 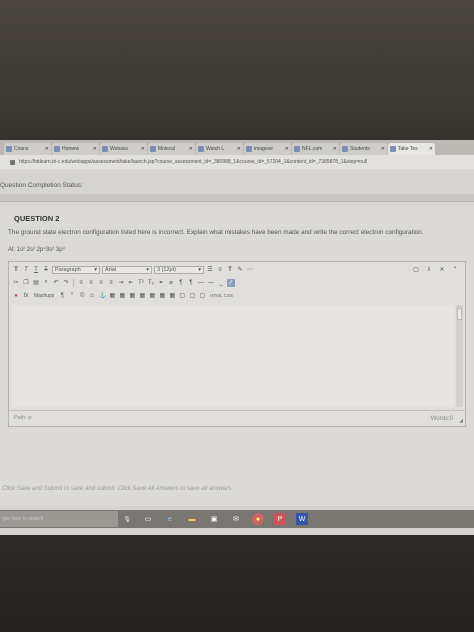 I want to click on strikethrough-icon: T, so click(x=46, y=270).